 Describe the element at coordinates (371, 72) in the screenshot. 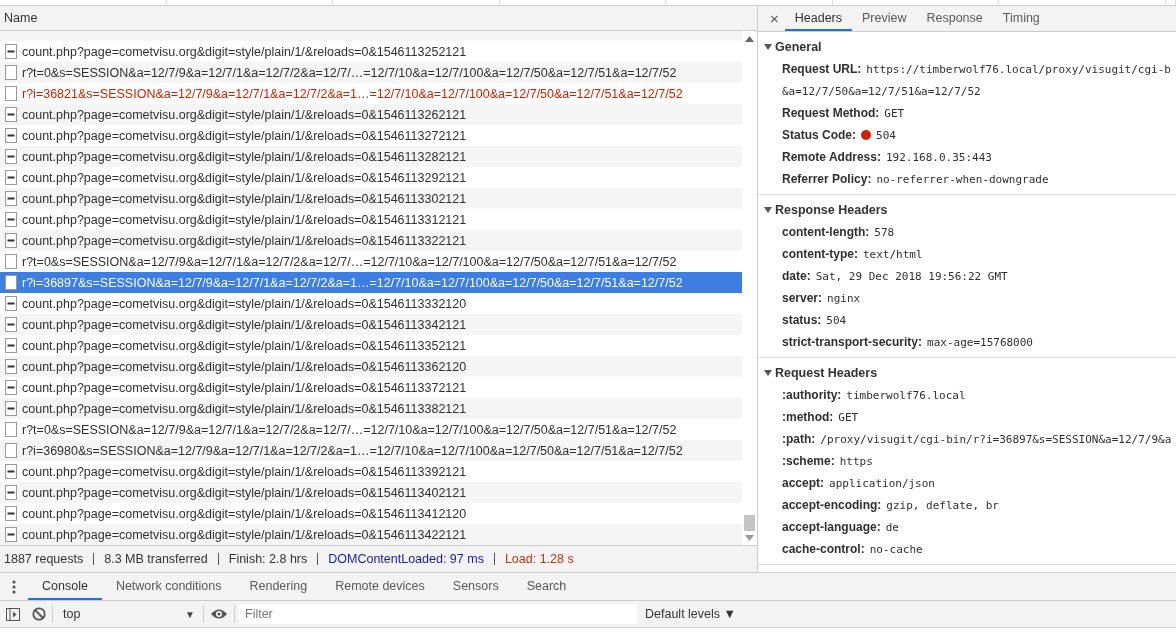

I see `request-row: r?t=0&s=SESSION&a=12/7/9&a=12/7/1&a=12/7/2&a=12/7/…=12/7/10&a=12/7/100&a=12/7/50&a=12/7/51&a=12/7/52` at that location.